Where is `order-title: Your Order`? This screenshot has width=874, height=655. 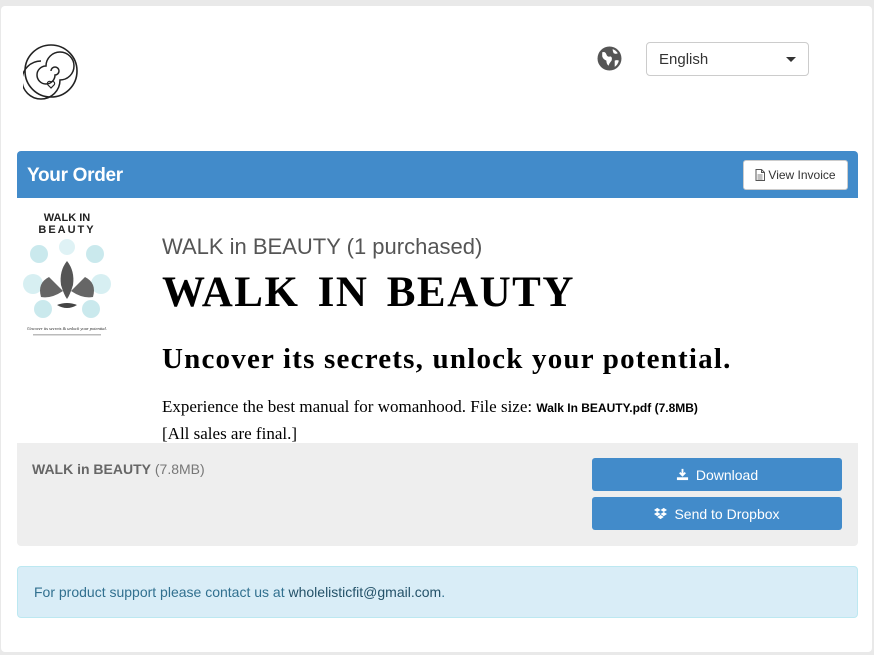
order-title: Your Order is located at coordinates (75, 175).